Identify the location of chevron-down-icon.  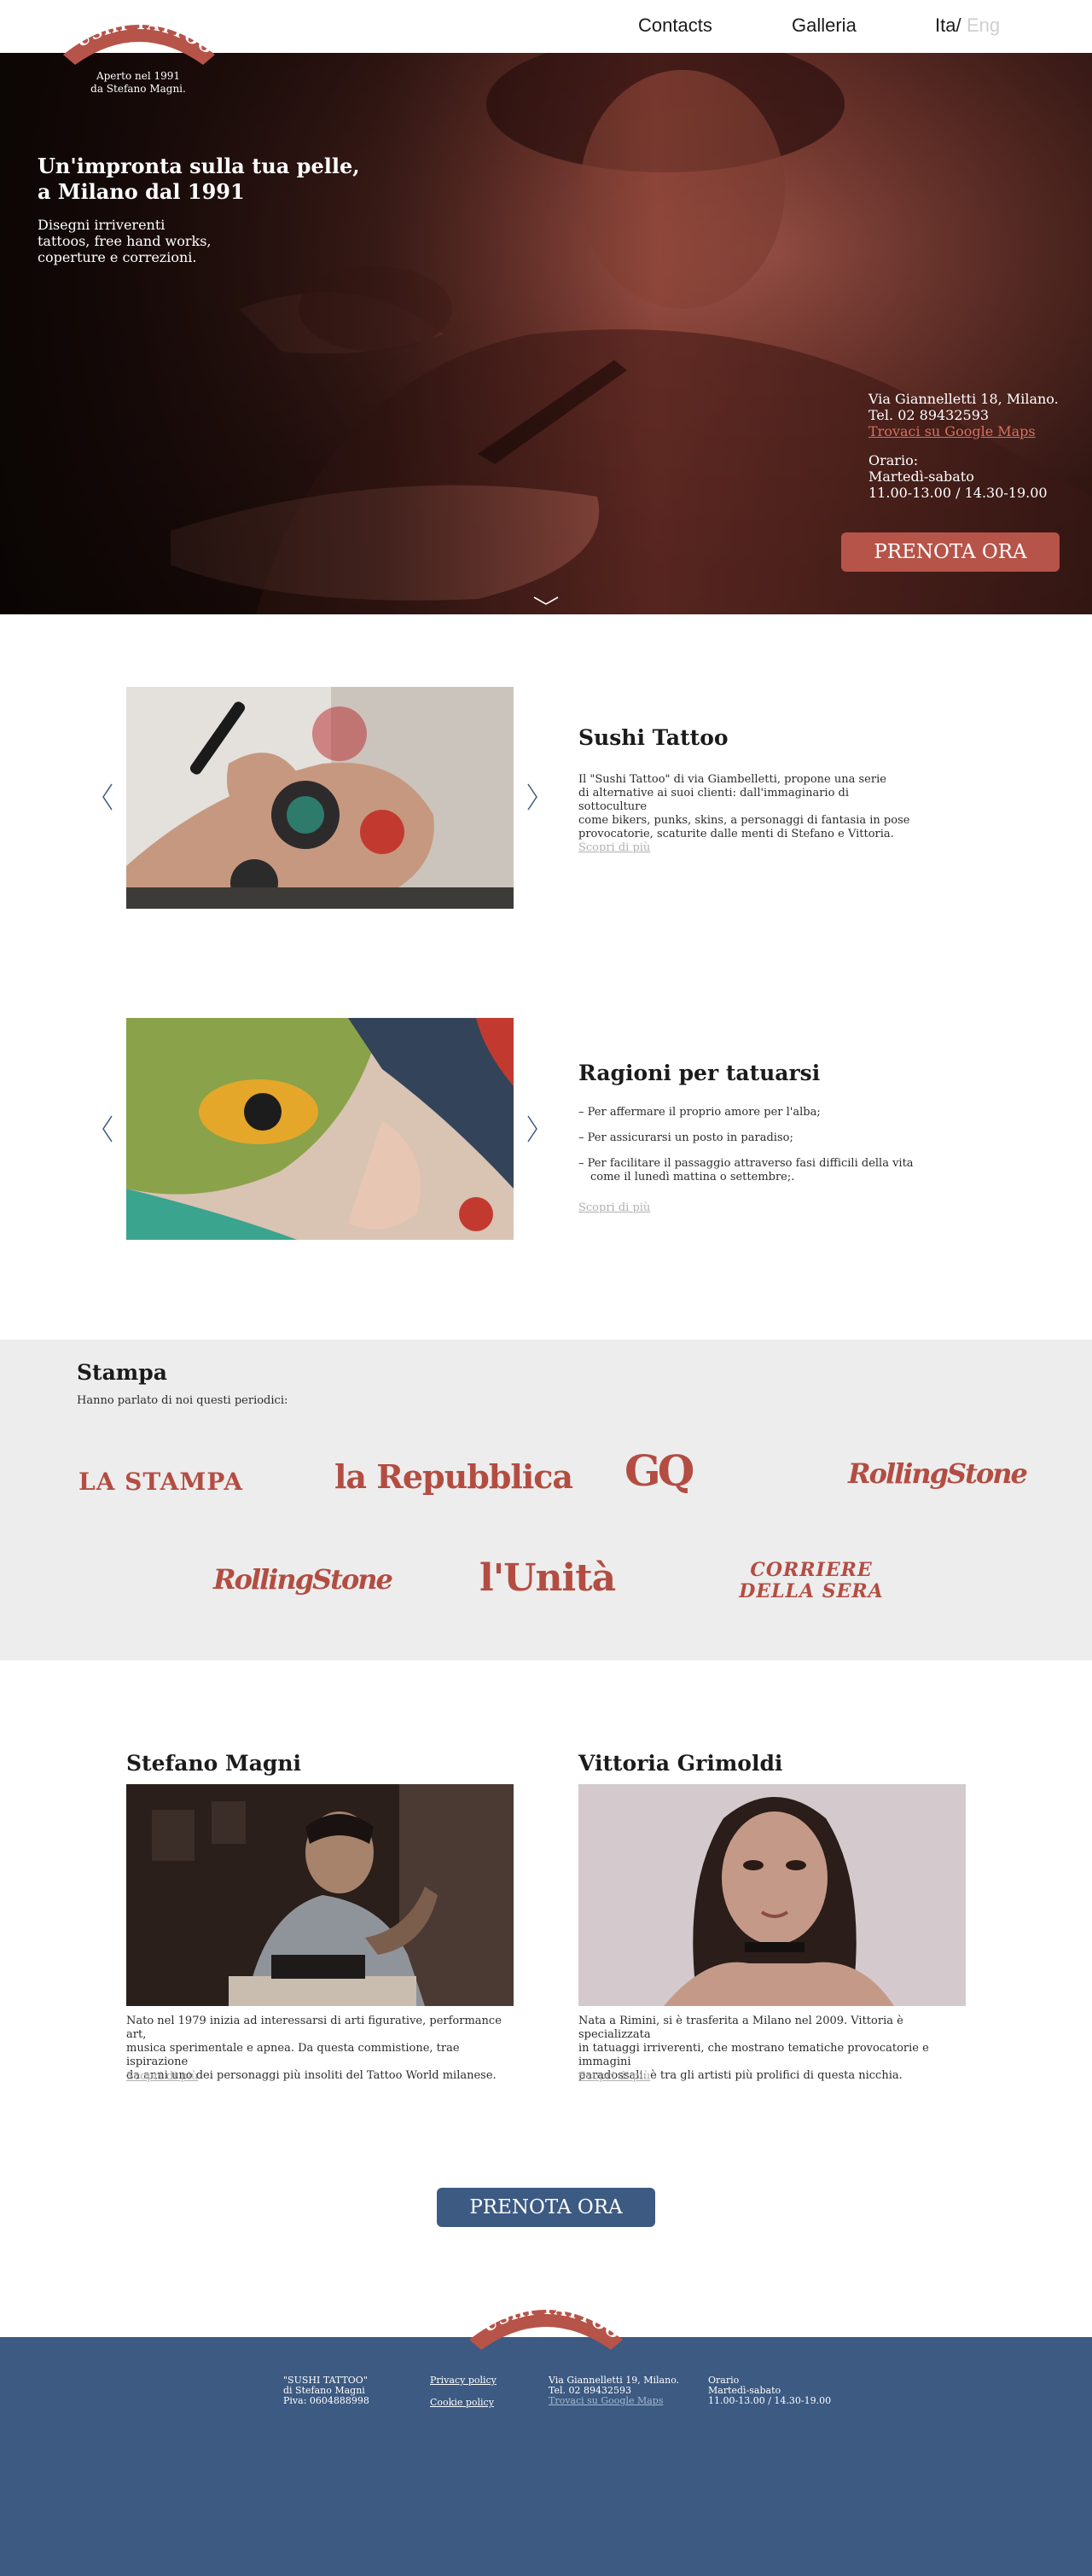
(546, 601).